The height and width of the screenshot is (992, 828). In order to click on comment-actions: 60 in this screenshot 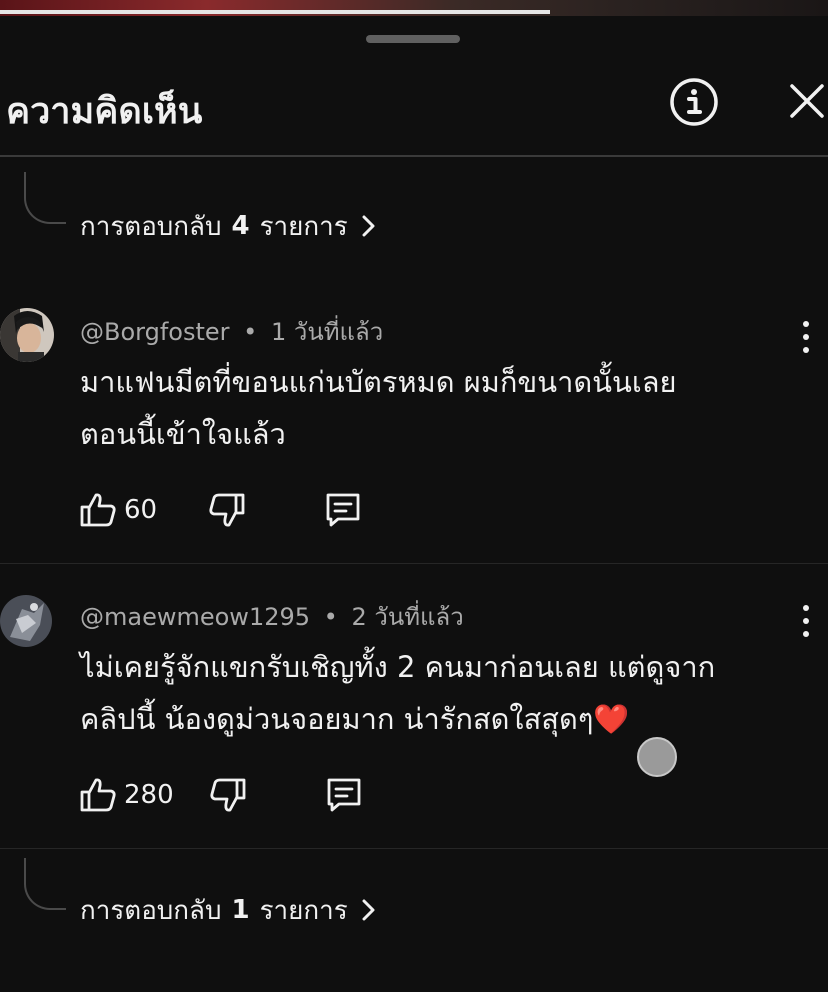, I will do `click(220, 510)`.